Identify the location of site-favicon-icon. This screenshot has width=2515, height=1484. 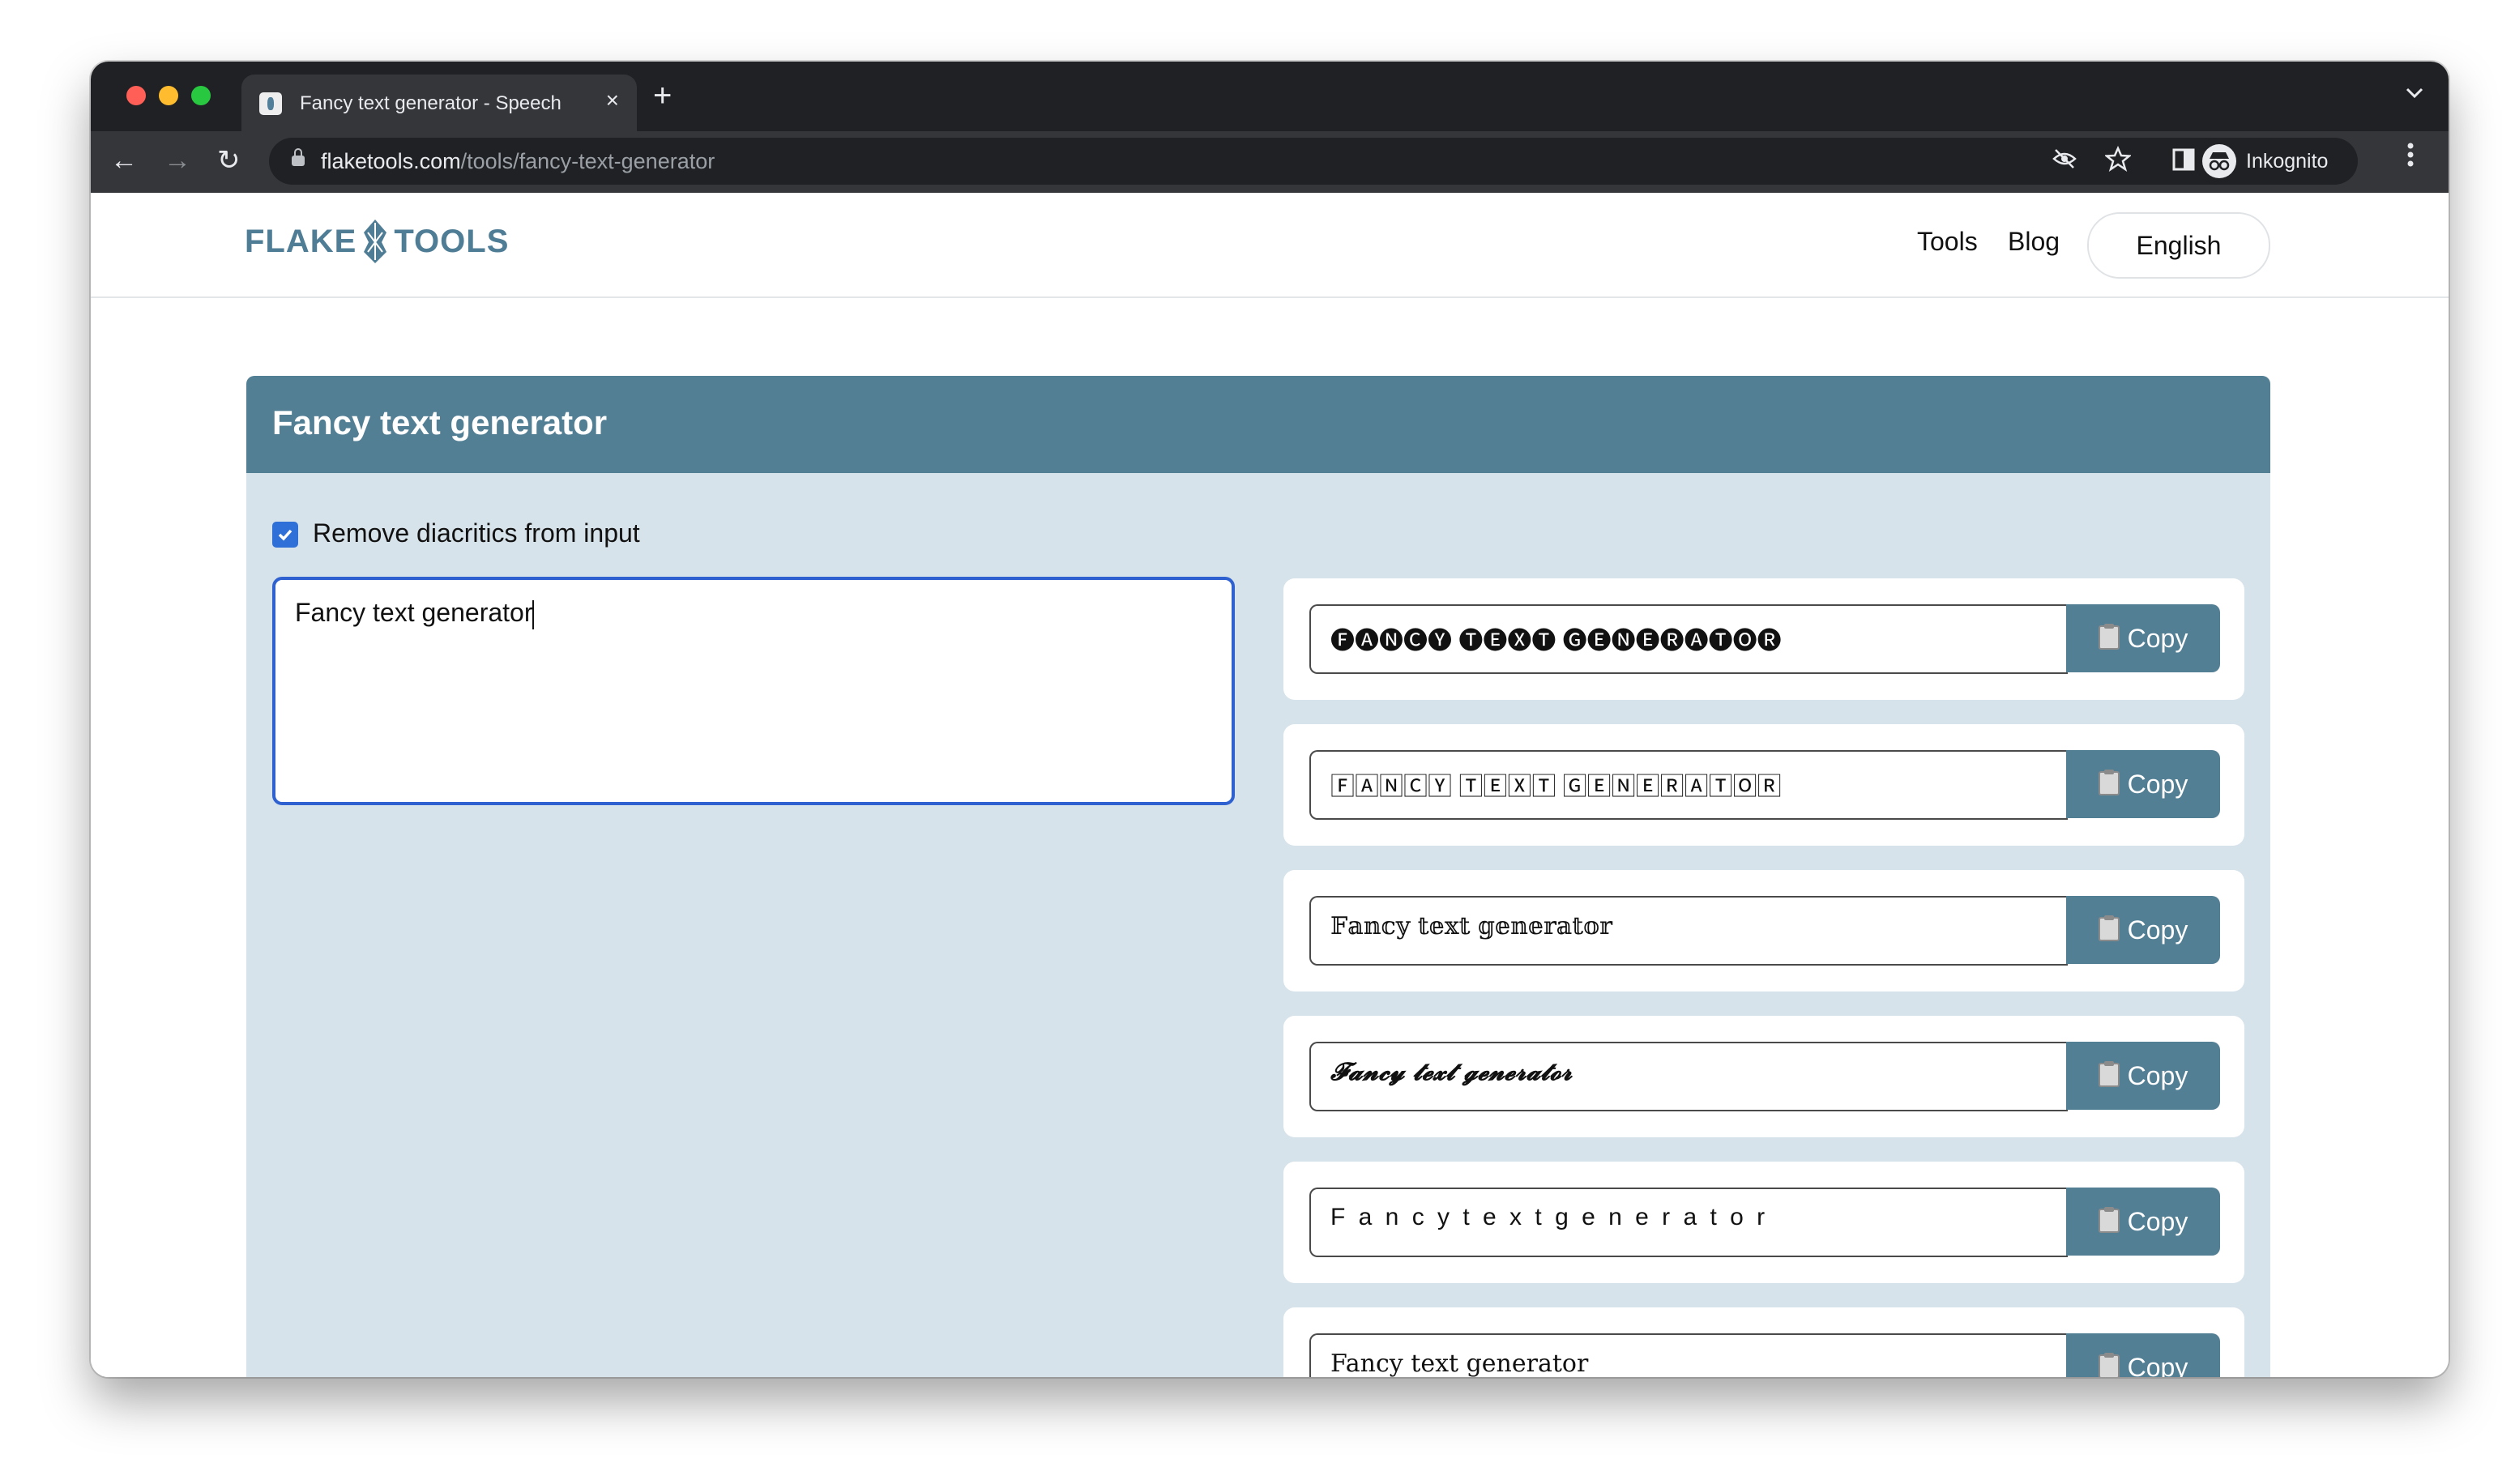
(270, 103).